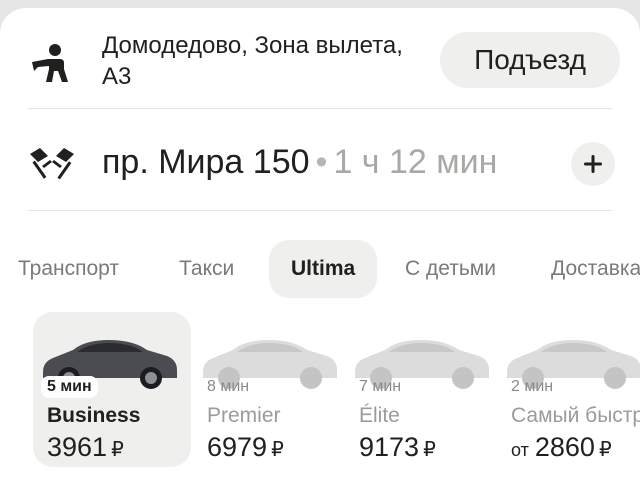 The height and width of the screenshot is (487, 640). Describe the element at coordinates (52, 164) in the screenshot. I see `finish-flags-icon` at that location.